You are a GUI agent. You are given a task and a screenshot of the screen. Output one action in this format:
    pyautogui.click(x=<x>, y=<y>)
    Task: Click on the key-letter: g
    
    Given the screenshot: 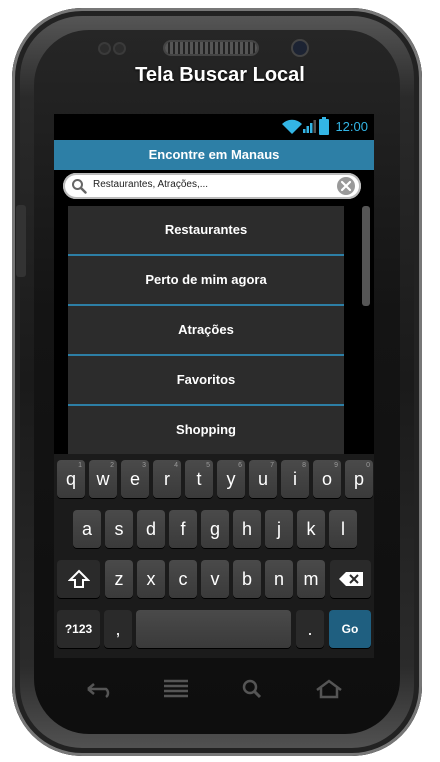 What is the action you would take?
    pyautogui.click(x=214, y=529)
    